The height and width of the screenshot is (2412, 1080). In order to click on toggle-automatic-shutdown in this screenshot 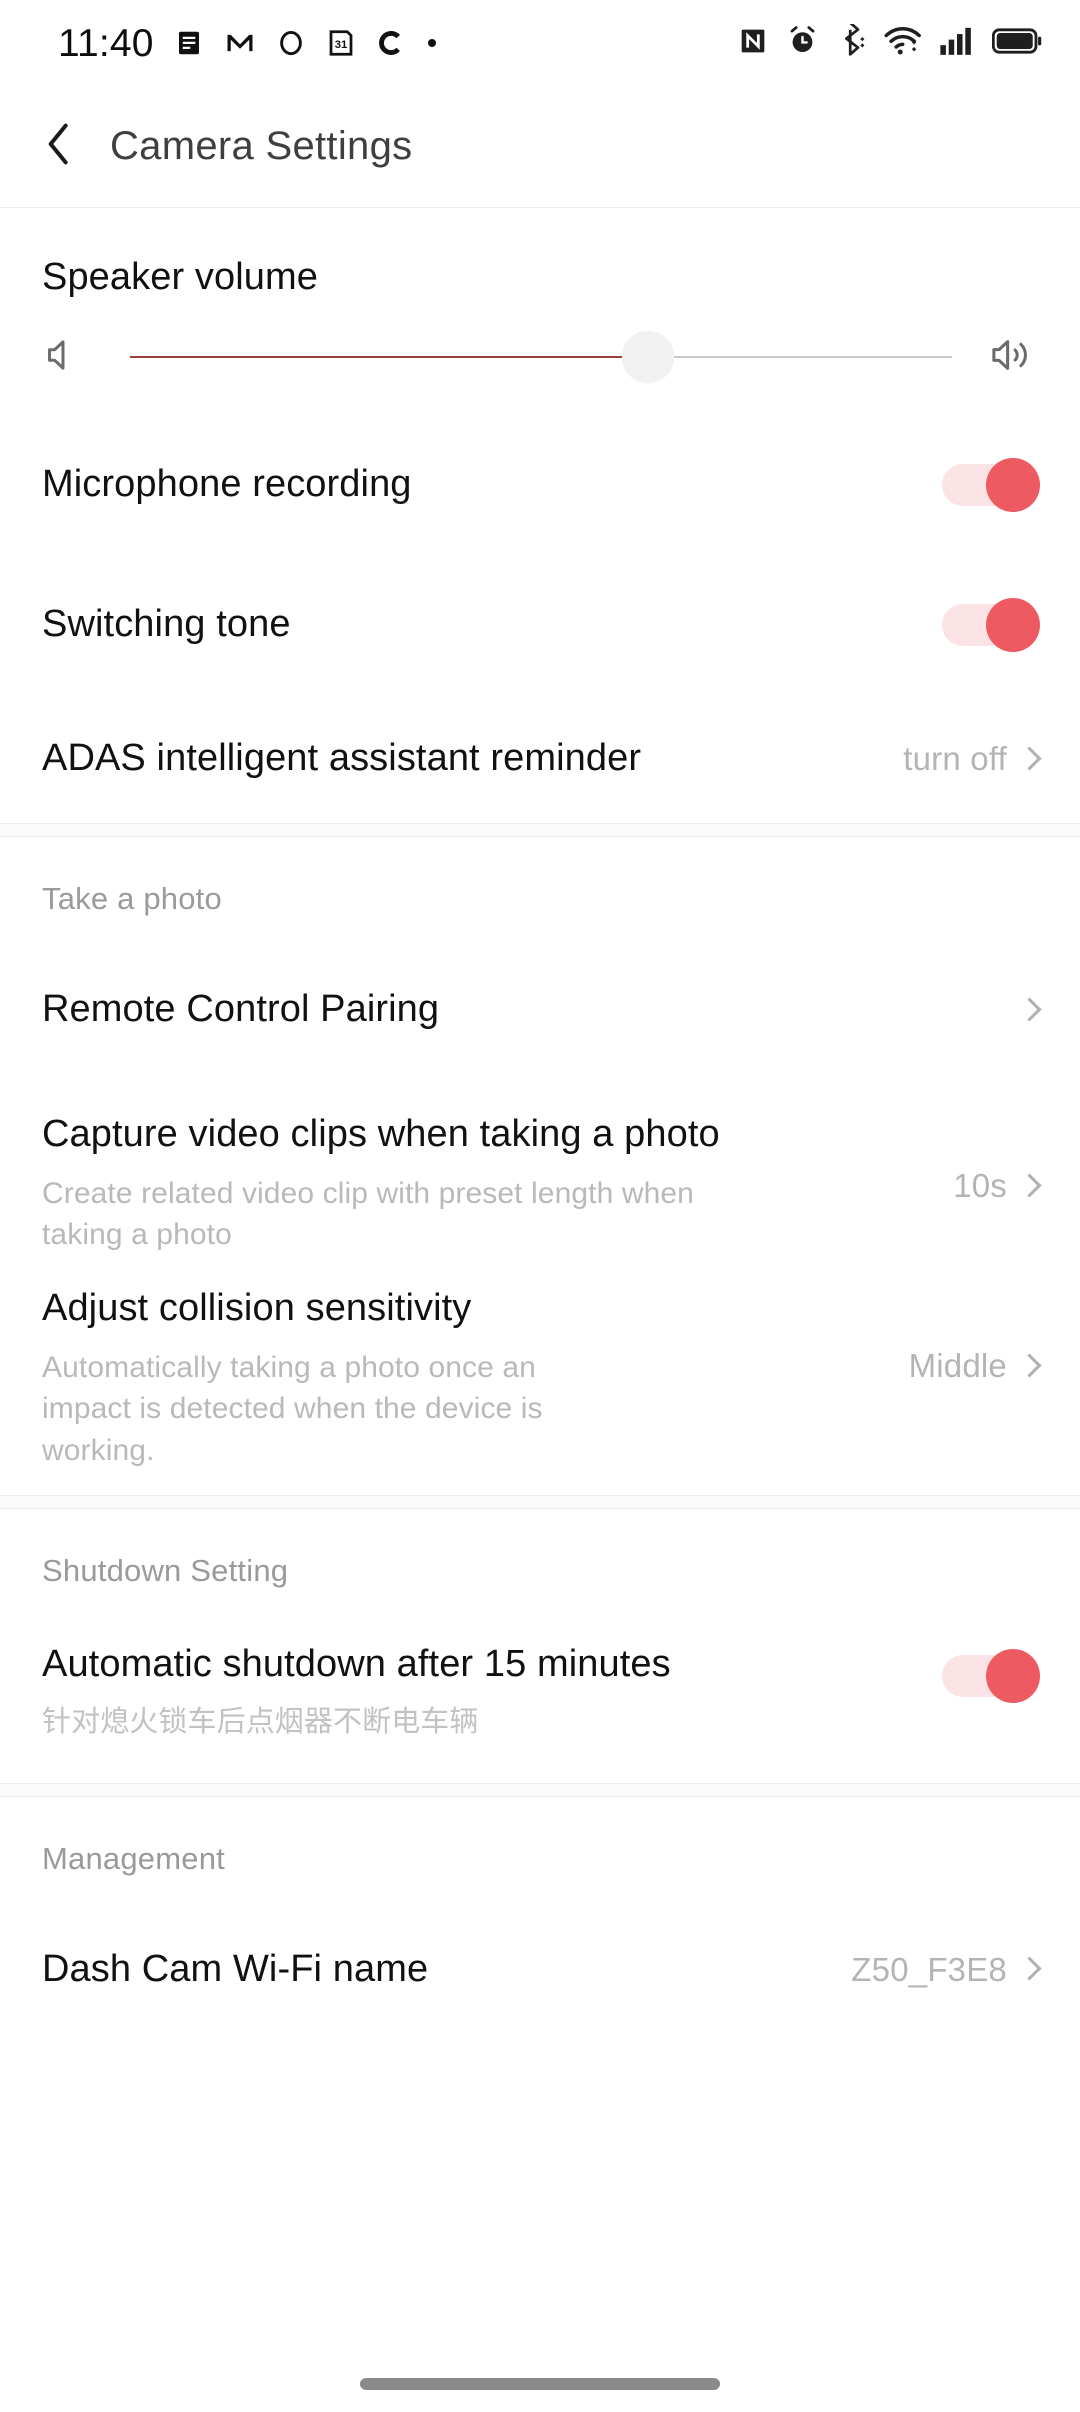, I will do `click(991, 1675)`.